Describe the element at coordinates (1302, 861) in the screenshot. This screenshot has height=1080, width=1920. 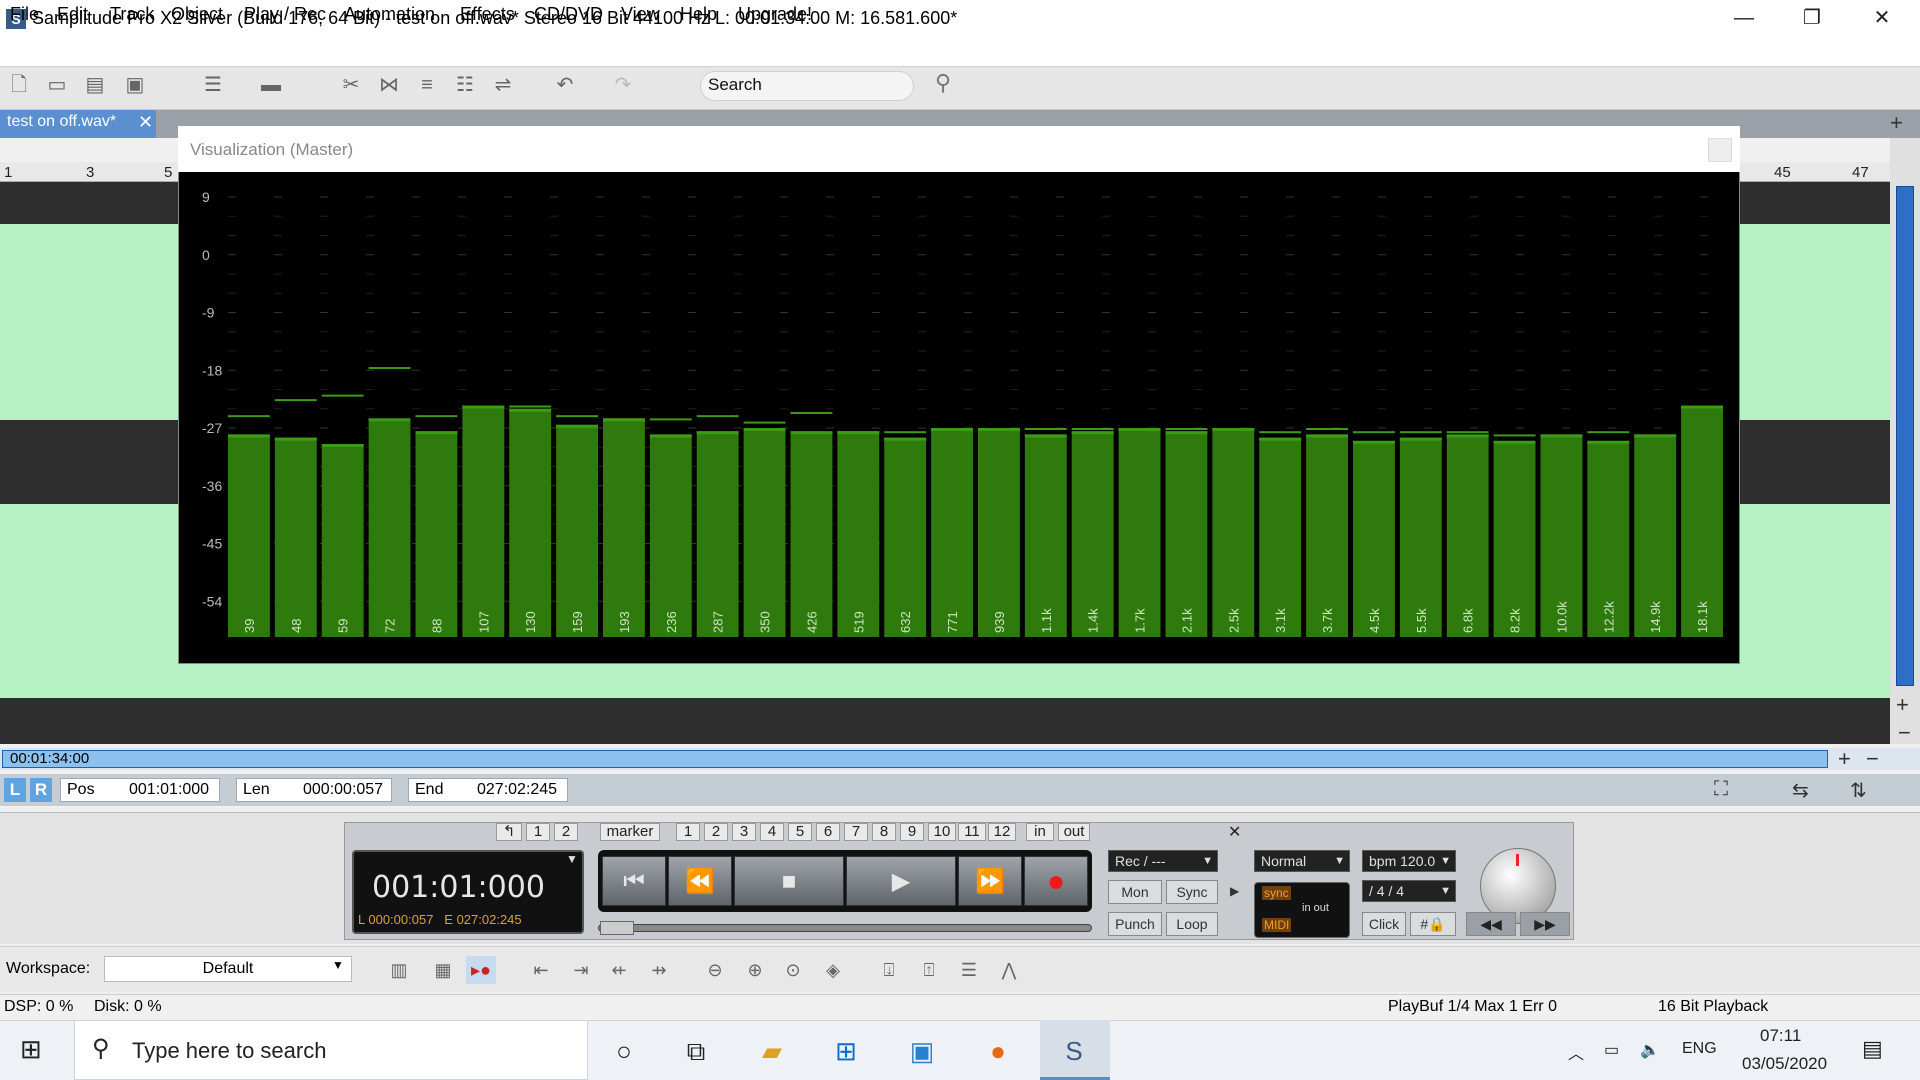
I see `playback-mode-select: Normal ▼` at that location.